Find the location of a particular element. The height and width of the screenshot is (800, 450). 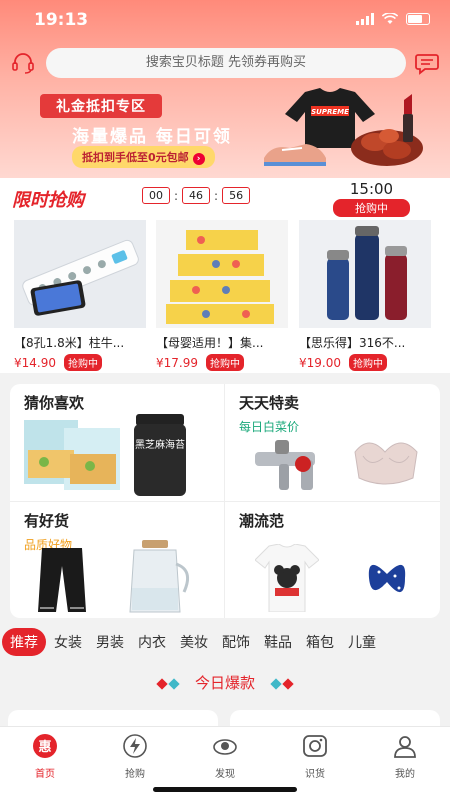

flash-item-card: 【思乐得】316不... ¥19.00 抢购中 is located at coordinates (366, 295).